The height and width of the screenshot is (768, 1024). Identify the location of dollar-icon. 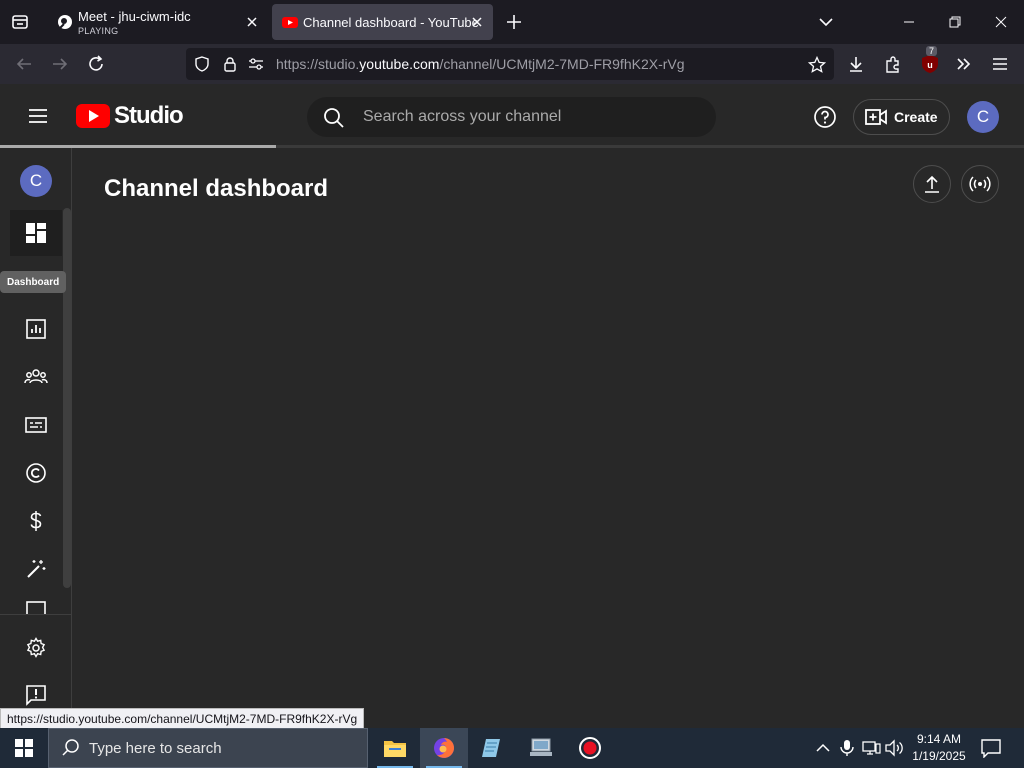
(36, 521).